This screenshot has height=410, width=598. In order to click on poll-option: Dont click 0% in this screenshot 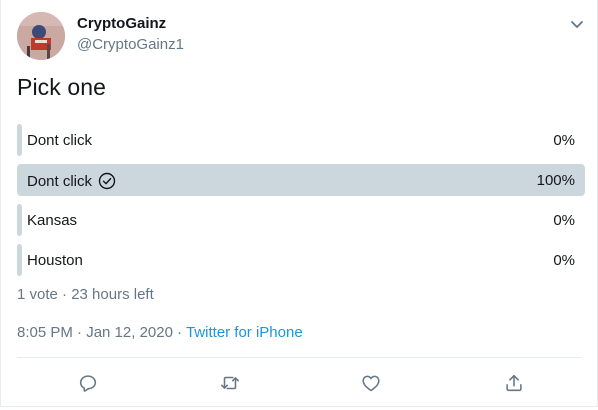, I will do `click(301, 140)`.